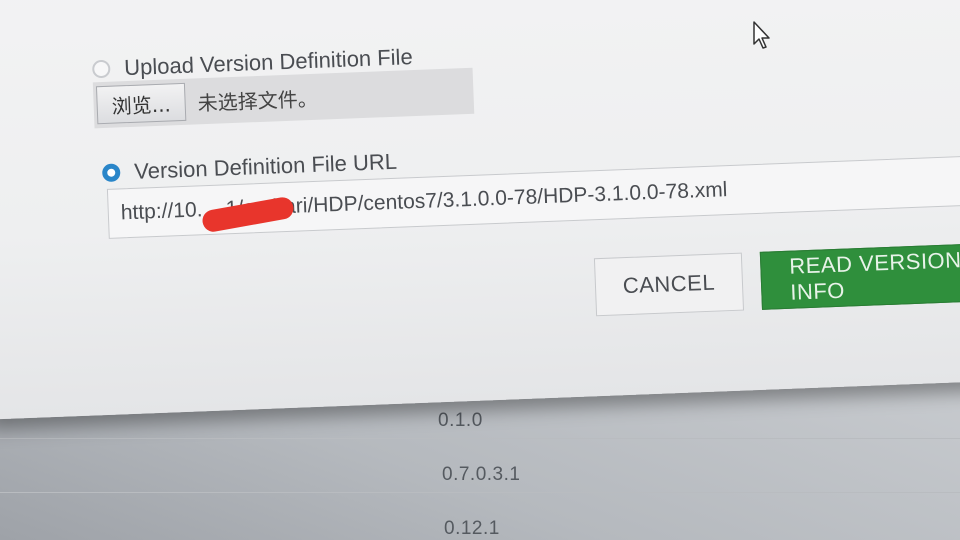 The image size is (960, 540). What do you see at coordinates (859, 275) in the screenshot?
I see `read-version-info-button: READ VERSION INFO` at bounding box center [859, 275].